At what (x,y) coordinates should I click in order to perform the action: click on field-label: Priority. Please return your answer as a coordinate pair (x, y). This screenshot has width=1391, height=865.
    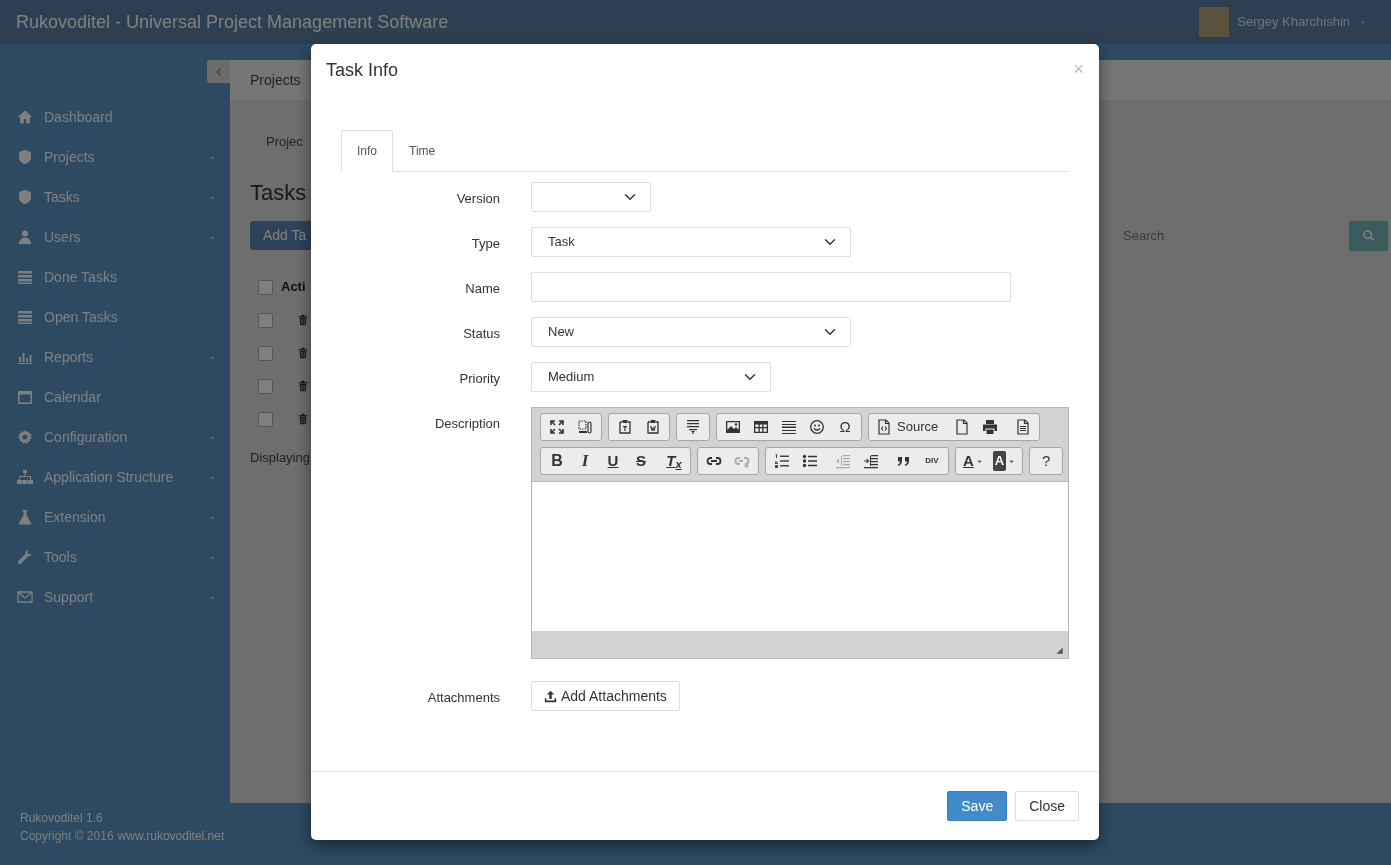
    Looking at the image, I should click on (479, 379).